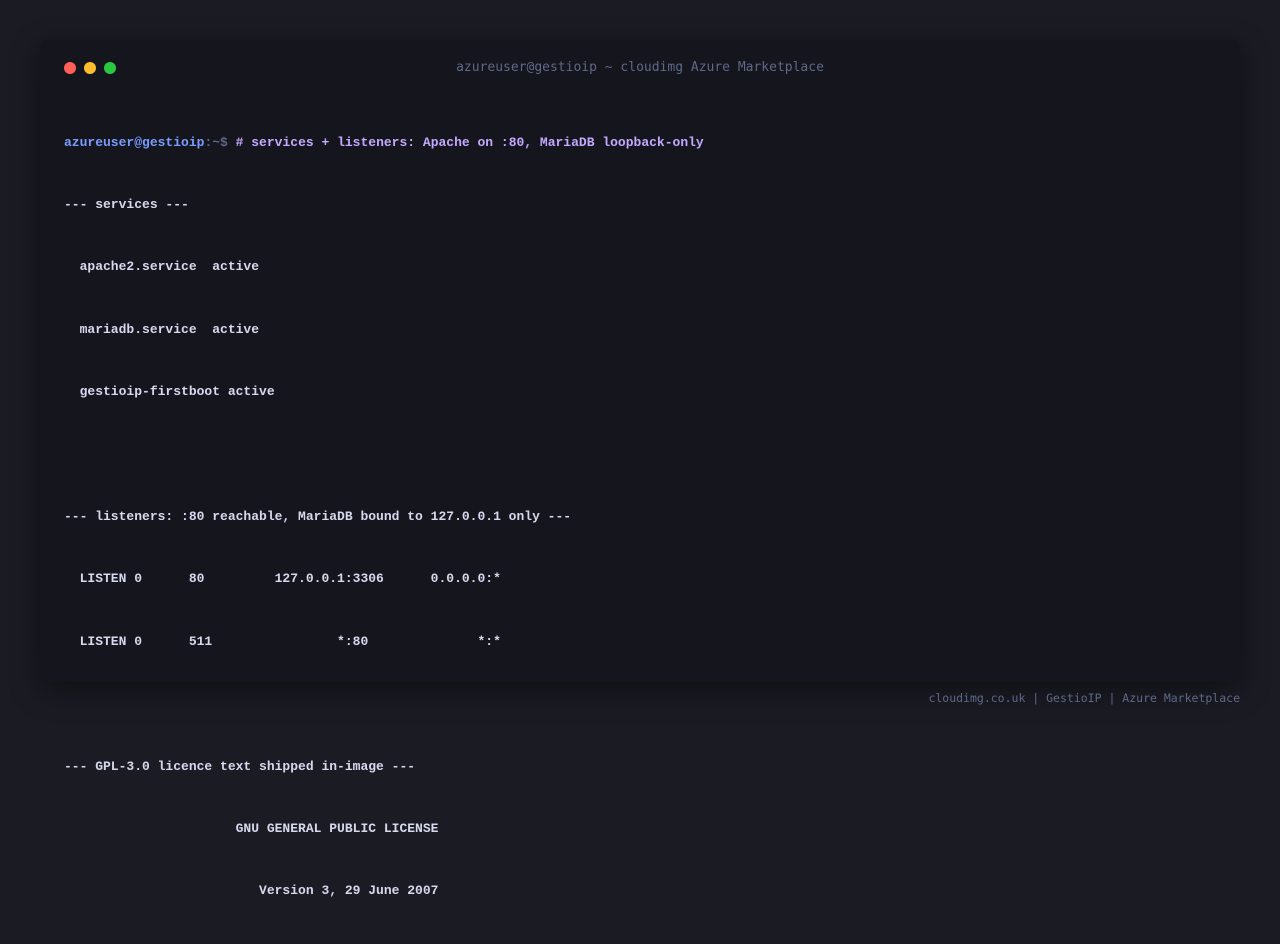 Image resolution: width=1280 pixels, height=944 pixels. What do you see at coordinates (162, 267) in the screenshot?
I see `output-line: apache2.service active` at bounding box center [162, 267].